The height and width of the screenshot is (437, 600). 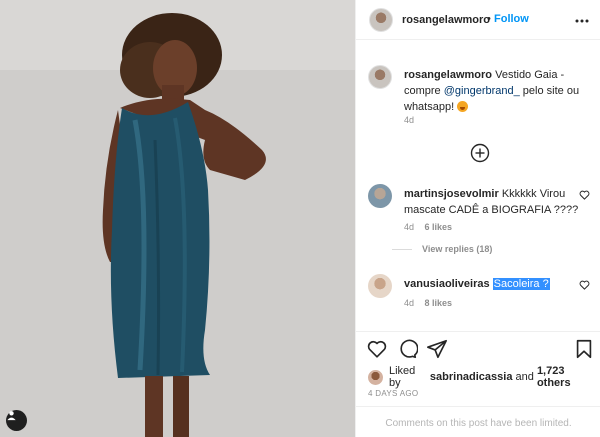 What do you see at coordinates (402, 249) in the screenshot?
I see `replies-line` at bounding box center [402, 249].